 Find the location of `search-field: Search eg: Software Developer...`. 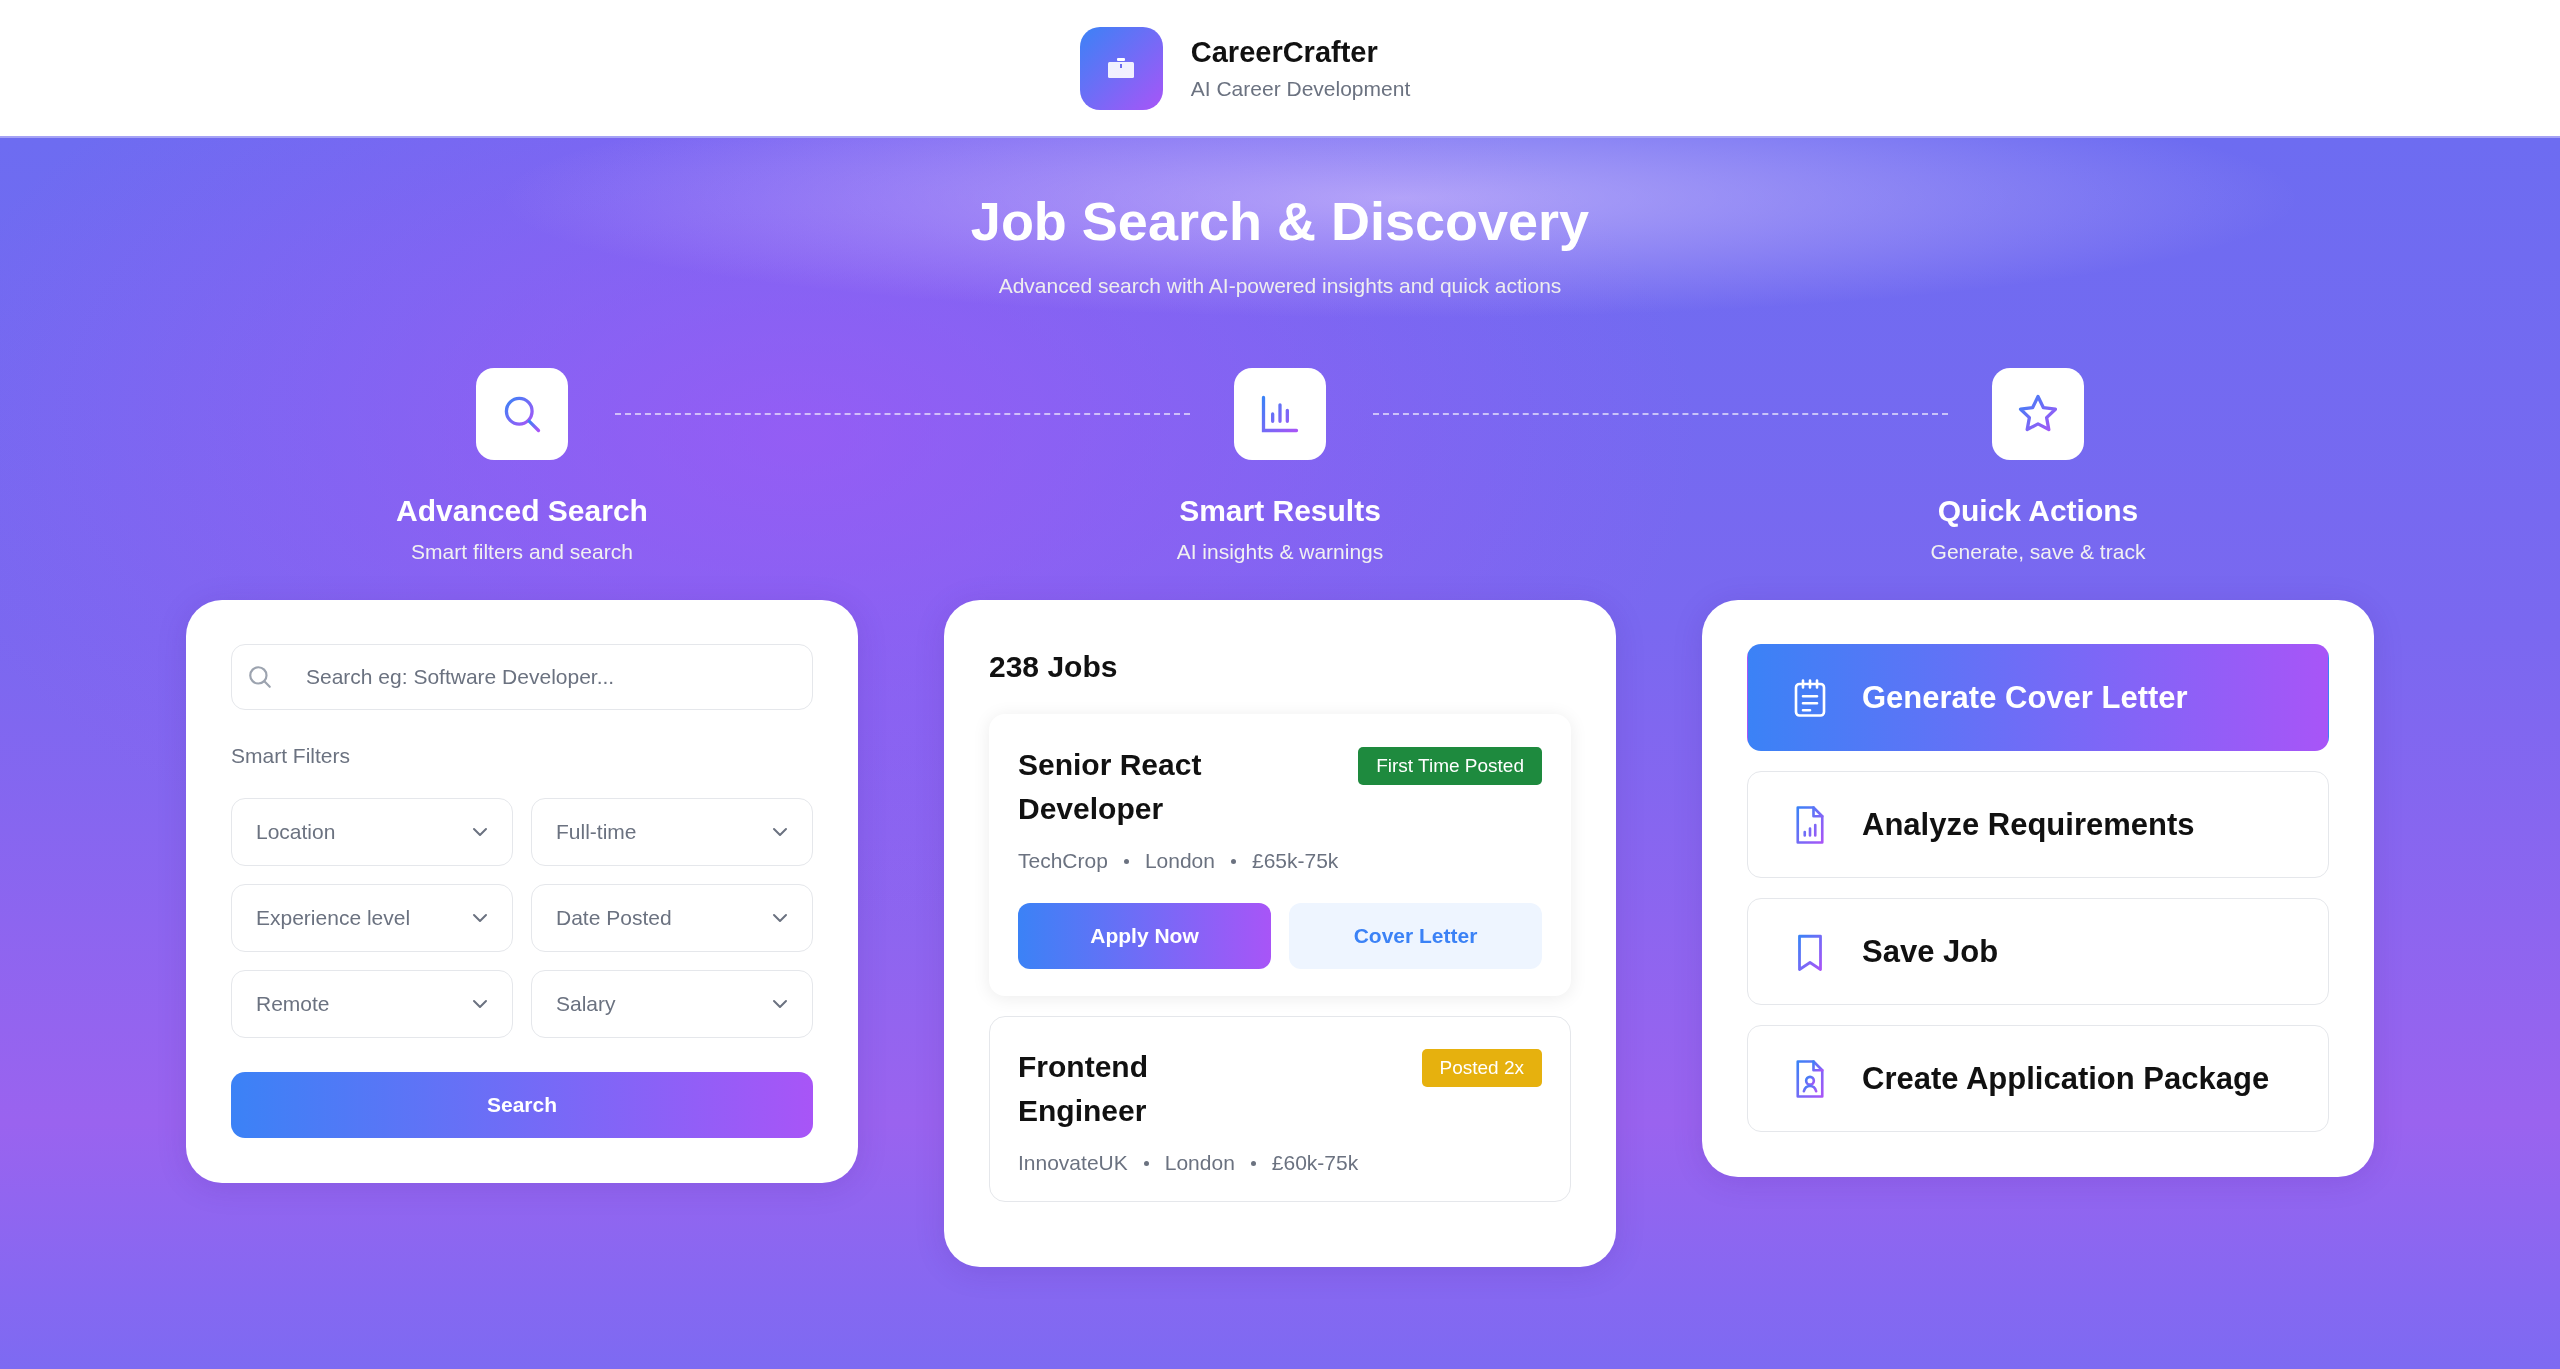

search-field: Search eg: Software Developer... is located at coordinates (522, 677).